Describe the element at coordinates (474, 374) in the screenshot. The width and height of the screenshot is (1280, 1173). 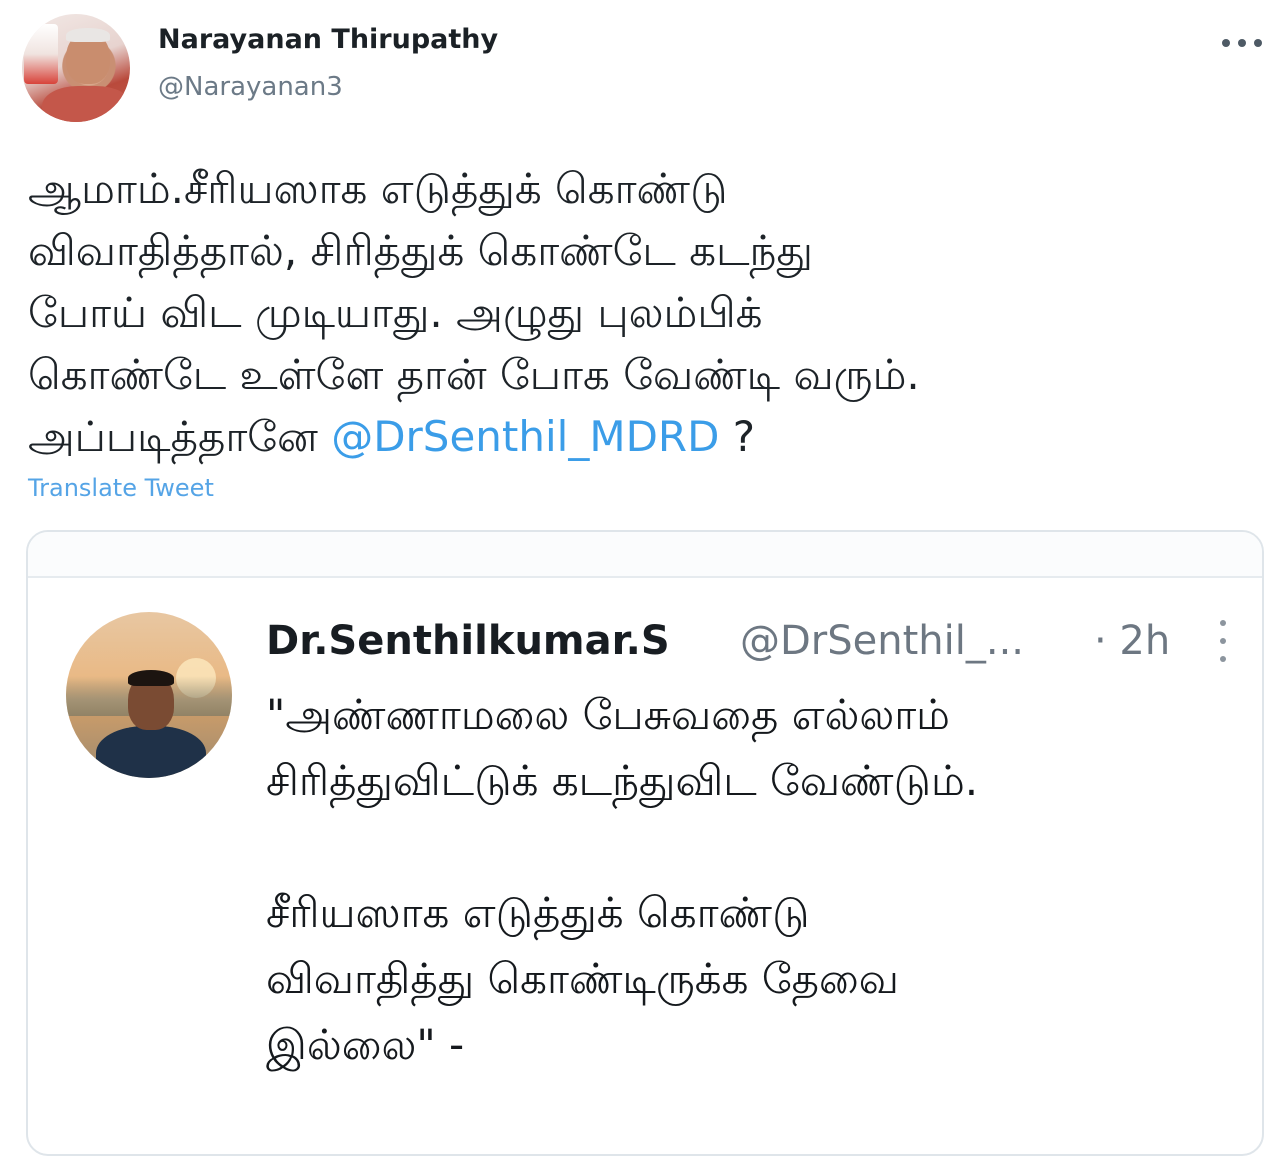
I see `tweet-text-line: கொண்டே உள்ளே தான் போக வேண்டி வரும்.` at that location.